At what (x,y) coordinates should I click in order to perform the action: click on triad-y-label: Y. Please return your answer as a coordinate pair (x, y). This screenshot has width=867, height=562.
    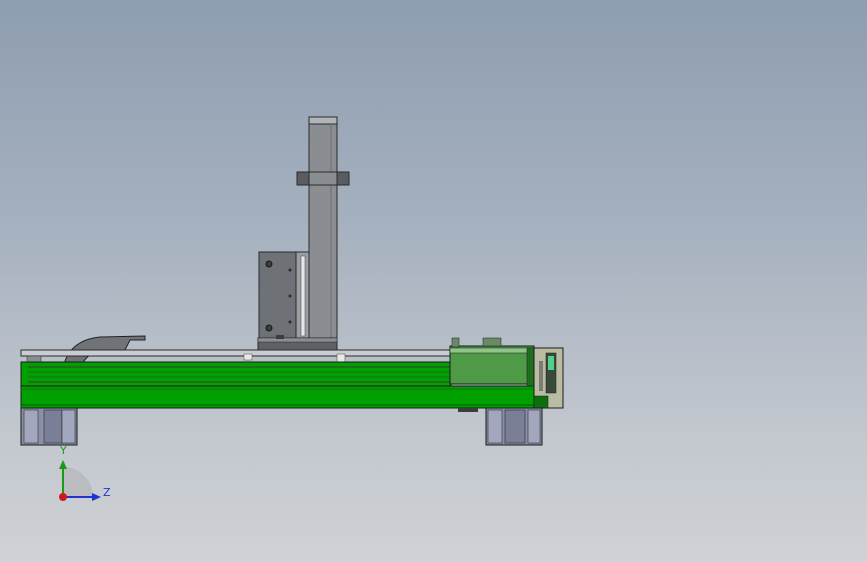
    Looking at the image, I should click on (63, 450).